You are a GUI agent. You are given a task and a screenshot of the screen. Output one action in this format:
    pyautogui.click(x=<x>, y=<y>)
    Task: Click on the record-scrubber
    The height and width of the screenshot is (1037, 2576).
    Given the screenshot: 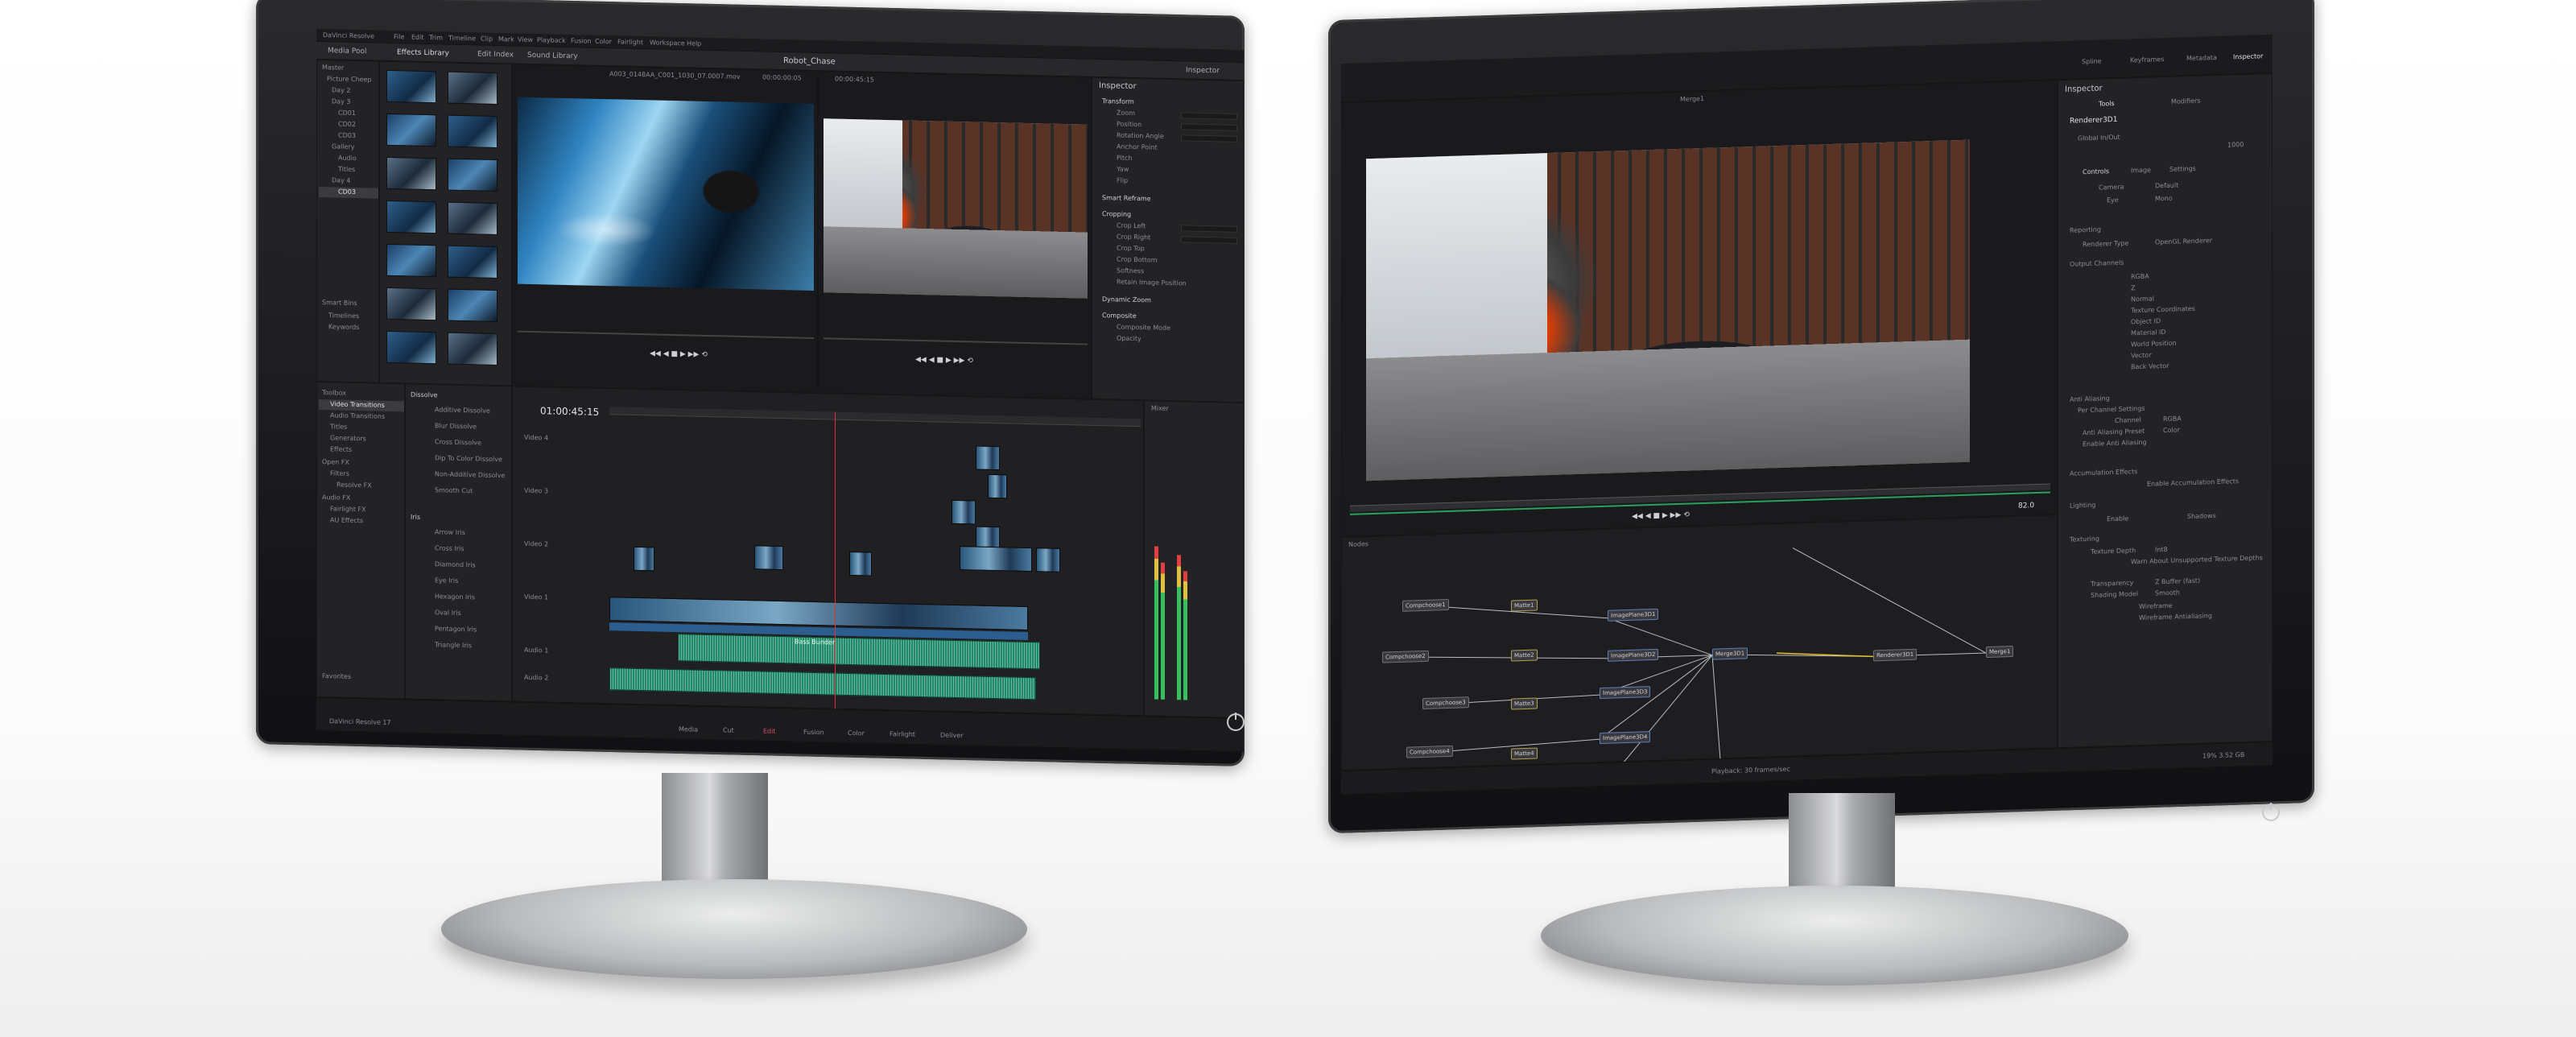 What is the action you would take?
    pyautogui.click(x=956, y=341)
    